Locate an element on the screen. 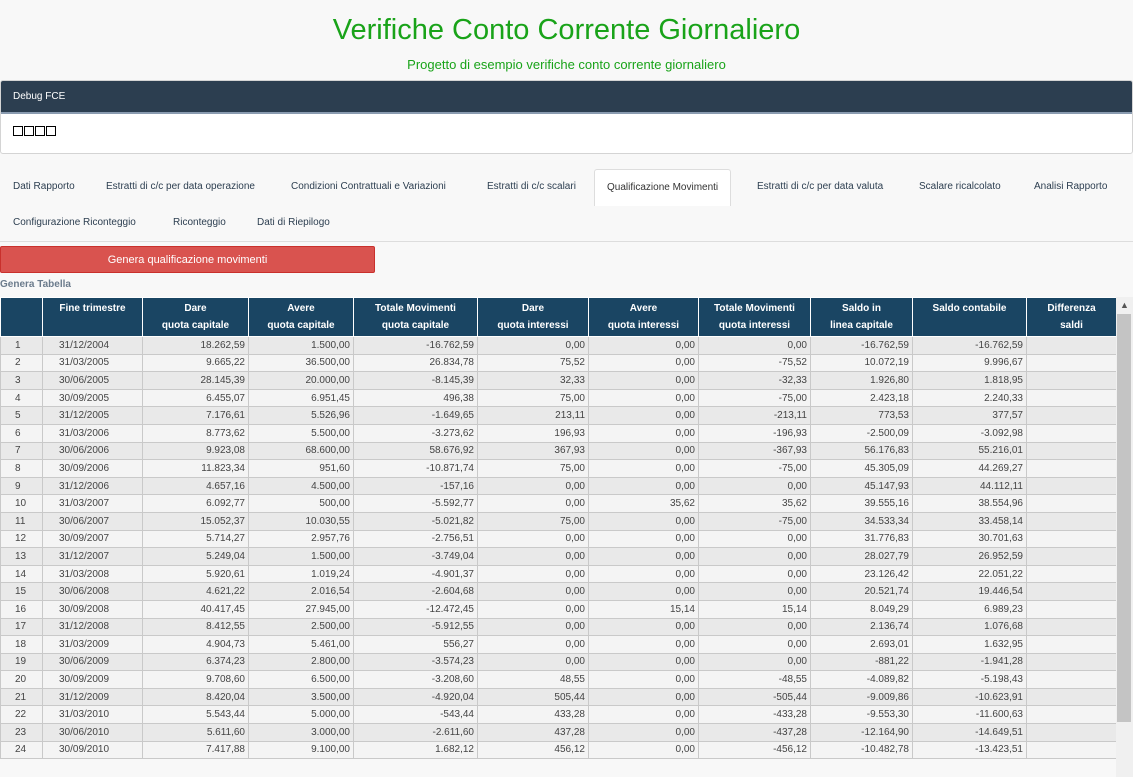 The image size is (1133, 777). table-cell: -5.912,55 is located at coordinates (415, 627).